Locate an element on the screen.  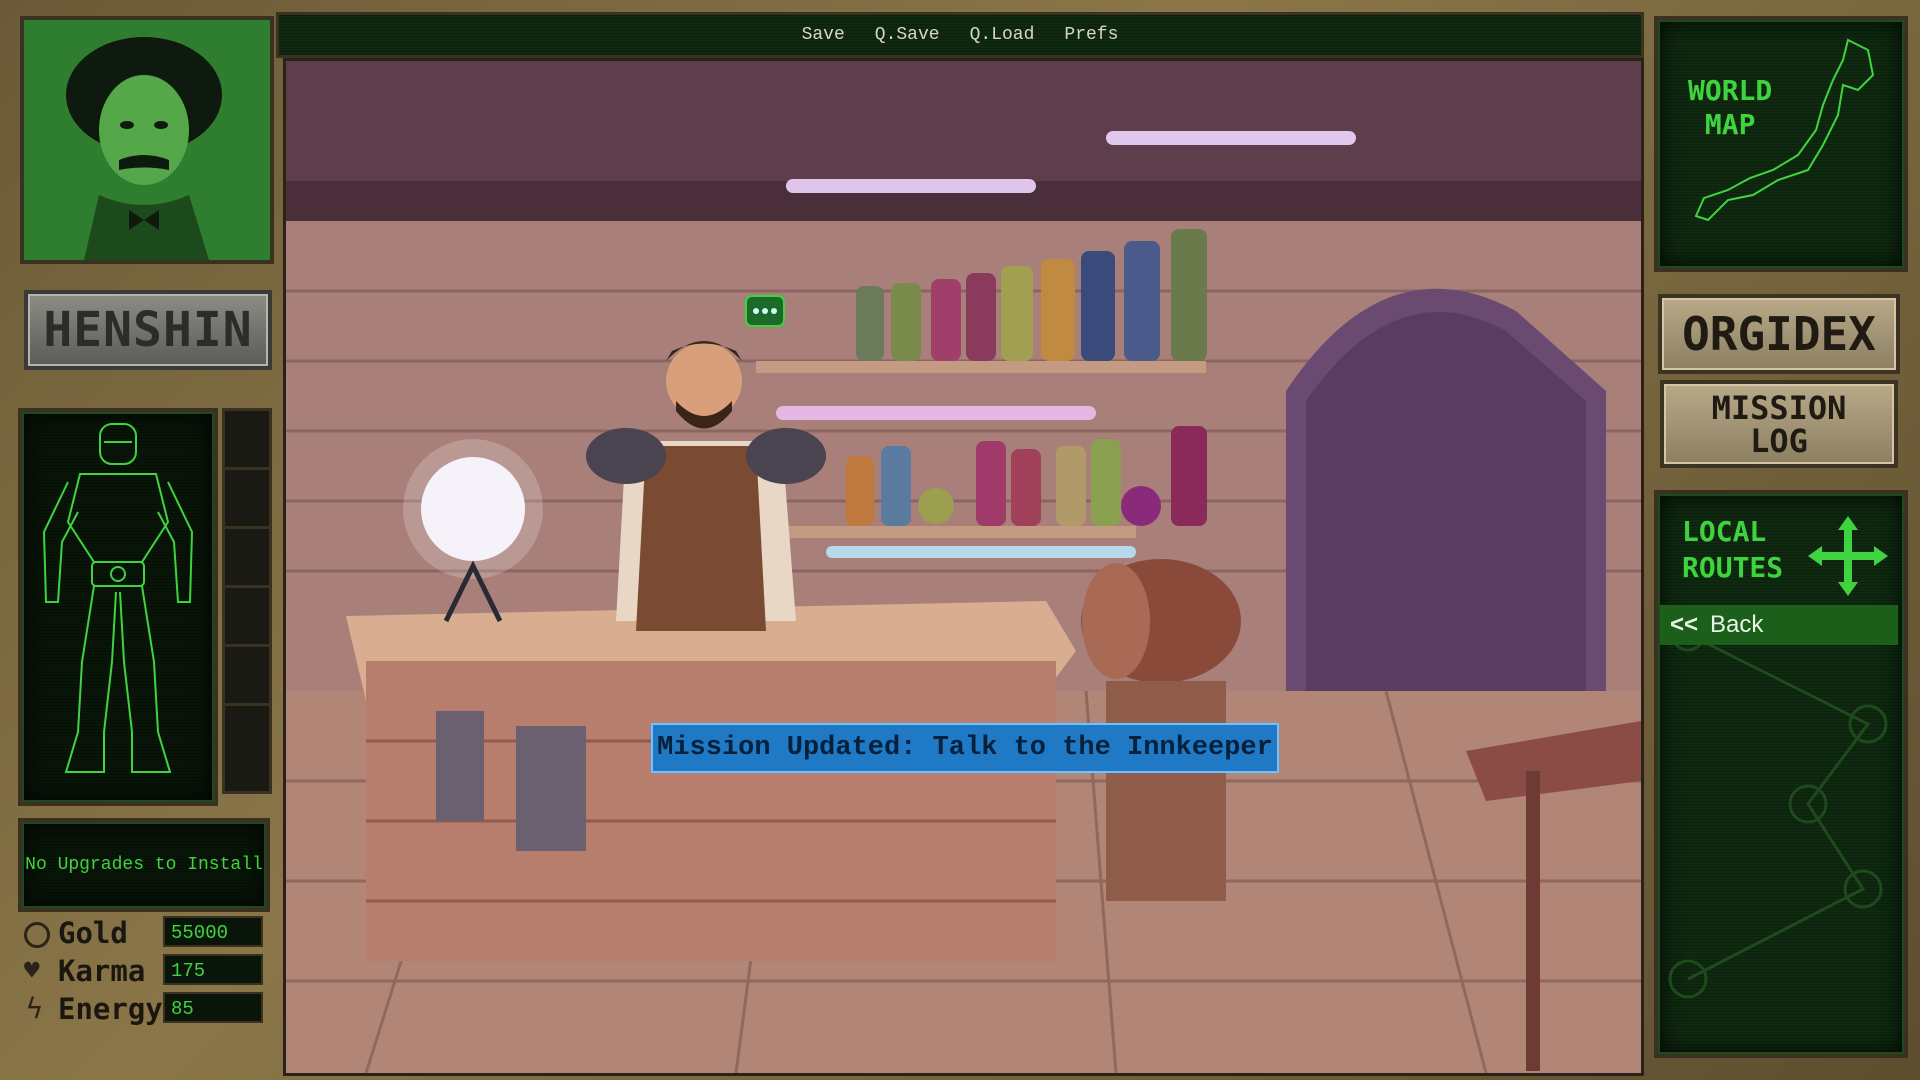
upgrade-status-display: No Upgrades to Install is located at coordinates (144, 865).